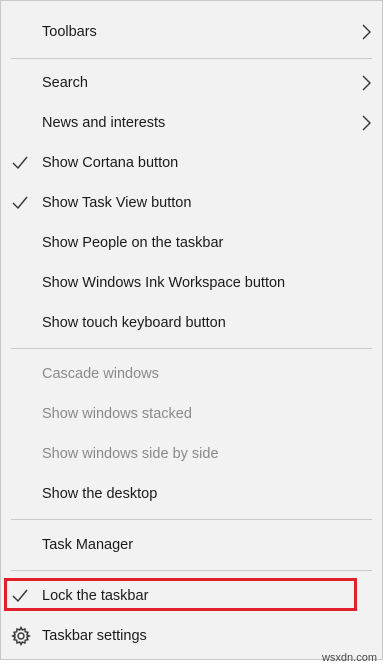 The height and width of the screenshot is (667, 385). Describe the element at coordinates (110, 163) in the screenshot. I see `menu-item-label: Show Cortana button` at that location.